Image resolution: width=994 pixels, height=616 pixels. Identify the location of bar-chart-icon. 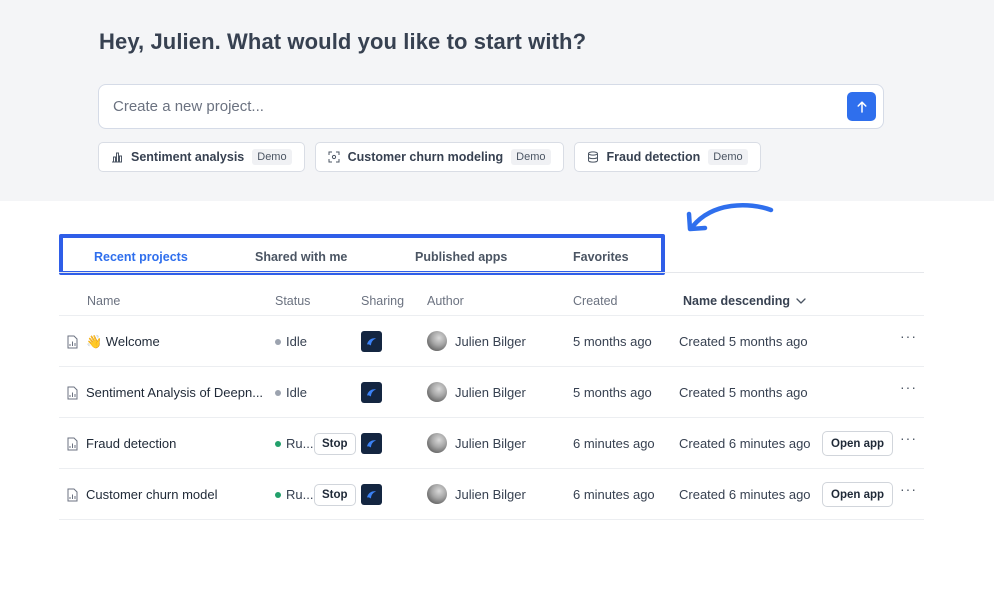
(117, 157).